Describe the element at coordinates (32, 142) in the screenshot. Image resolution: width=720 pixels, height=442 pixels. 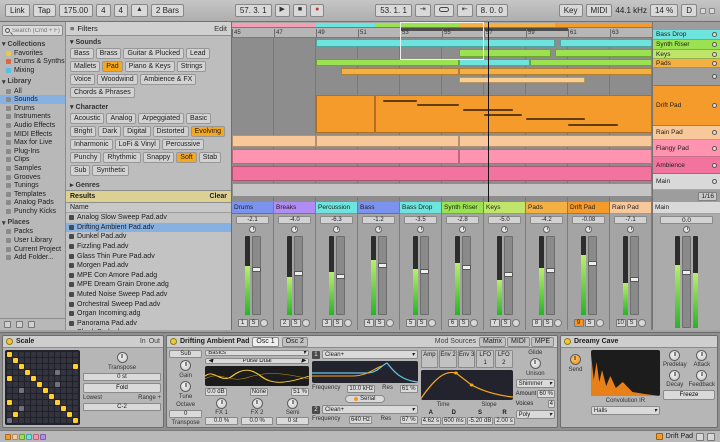
I see `library-item: Max for Live` at that location.